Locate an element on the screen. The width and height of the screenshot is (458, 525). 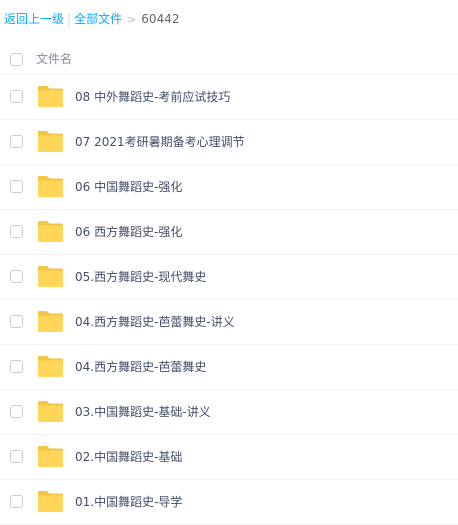
file-row: 06 西方舞蹈史-强化 is located at coordinates (229, 232).